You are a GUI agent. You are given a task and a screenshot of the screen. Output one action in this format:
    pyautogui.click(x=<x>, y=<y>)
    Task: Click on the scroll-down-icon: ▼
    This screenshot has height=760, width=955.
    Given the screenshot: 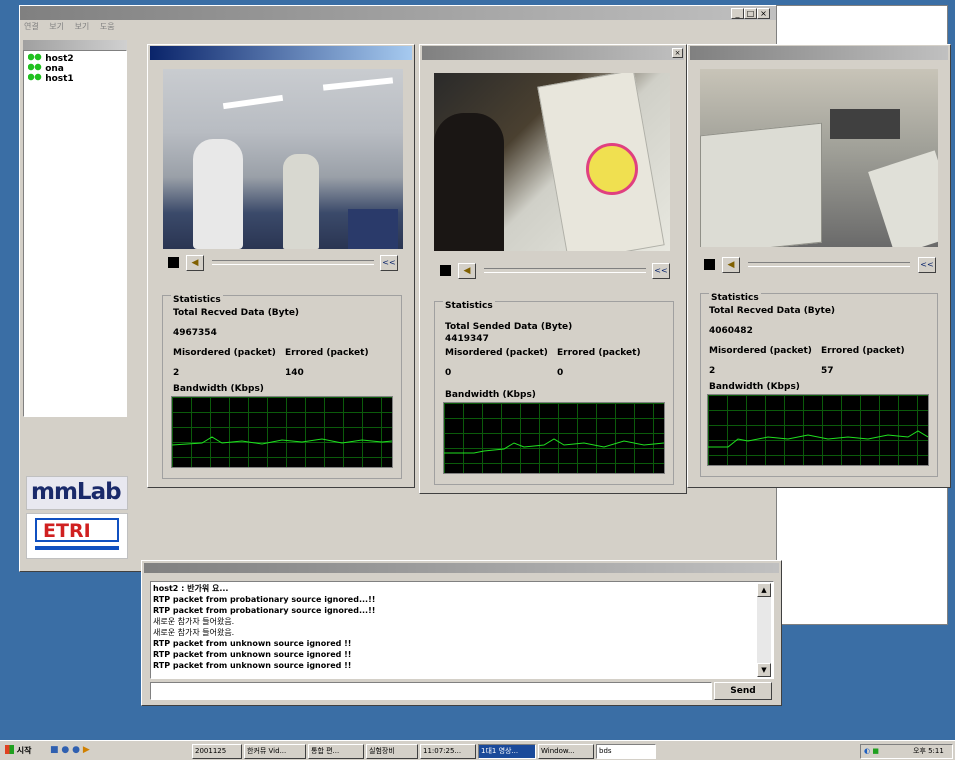 What is the action you would take?
    pyautogui.click(x=764, y=670)
    